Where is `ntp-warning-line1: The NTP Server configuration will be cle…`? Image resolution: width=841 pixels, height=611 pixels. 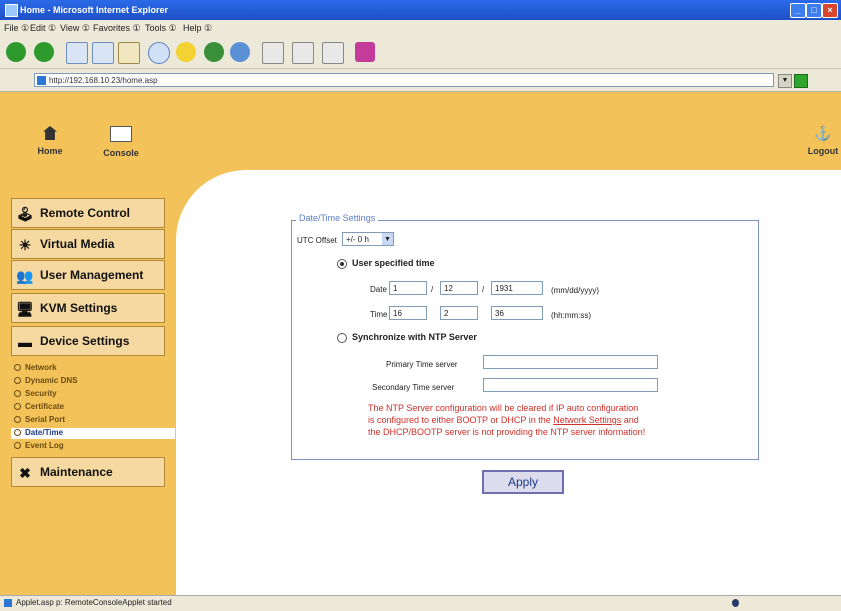
ntp-warning-line1: The NTP Server configuration will be cle… is located at coordinates (503, 408).